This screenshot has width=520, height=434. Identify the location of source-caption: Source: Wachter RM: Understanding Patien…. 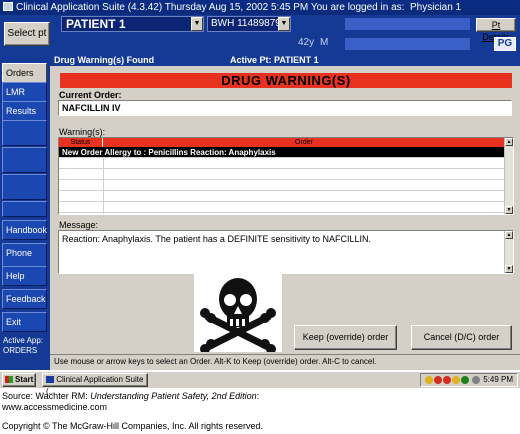
(130, 396).